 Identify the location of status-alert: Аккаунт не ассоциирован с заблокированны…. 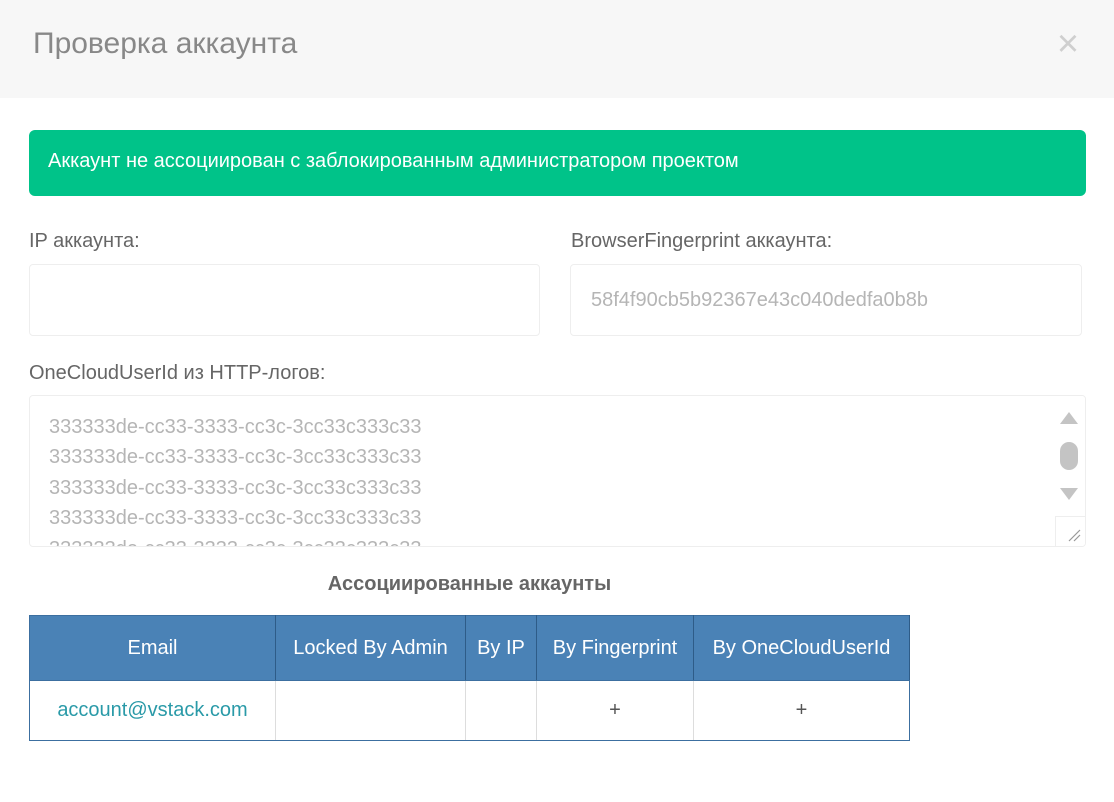
(557, 163).